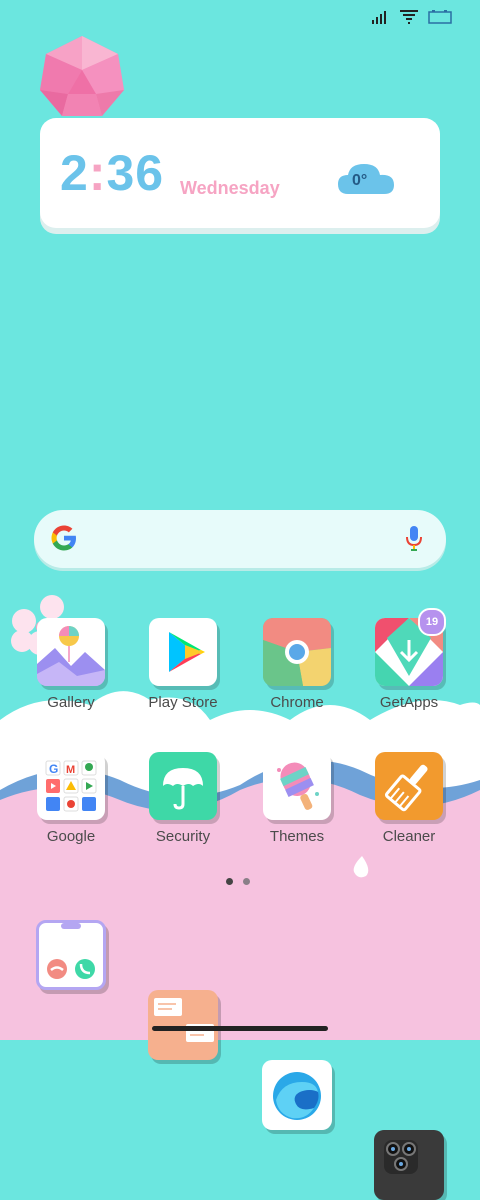  Describe the element at coordinates (71, 836) in the screenshot. I see `app-label: Google` at that location.